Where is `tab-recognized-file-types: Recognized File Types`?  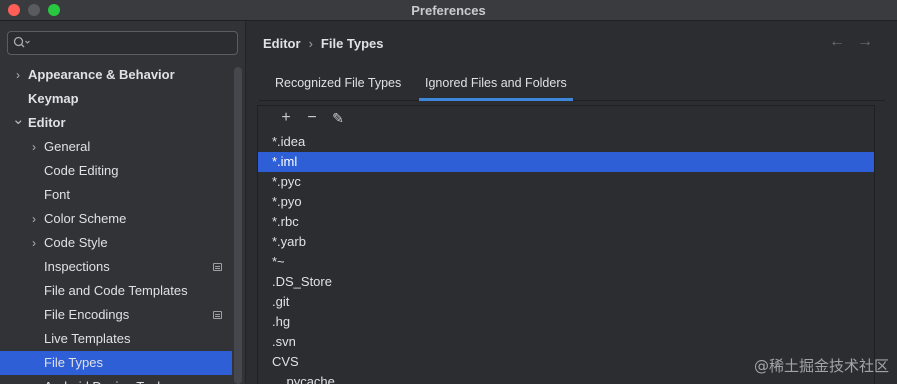 tab-recognized-file-types: Recognized File Types is located at coordinates (338, 86).